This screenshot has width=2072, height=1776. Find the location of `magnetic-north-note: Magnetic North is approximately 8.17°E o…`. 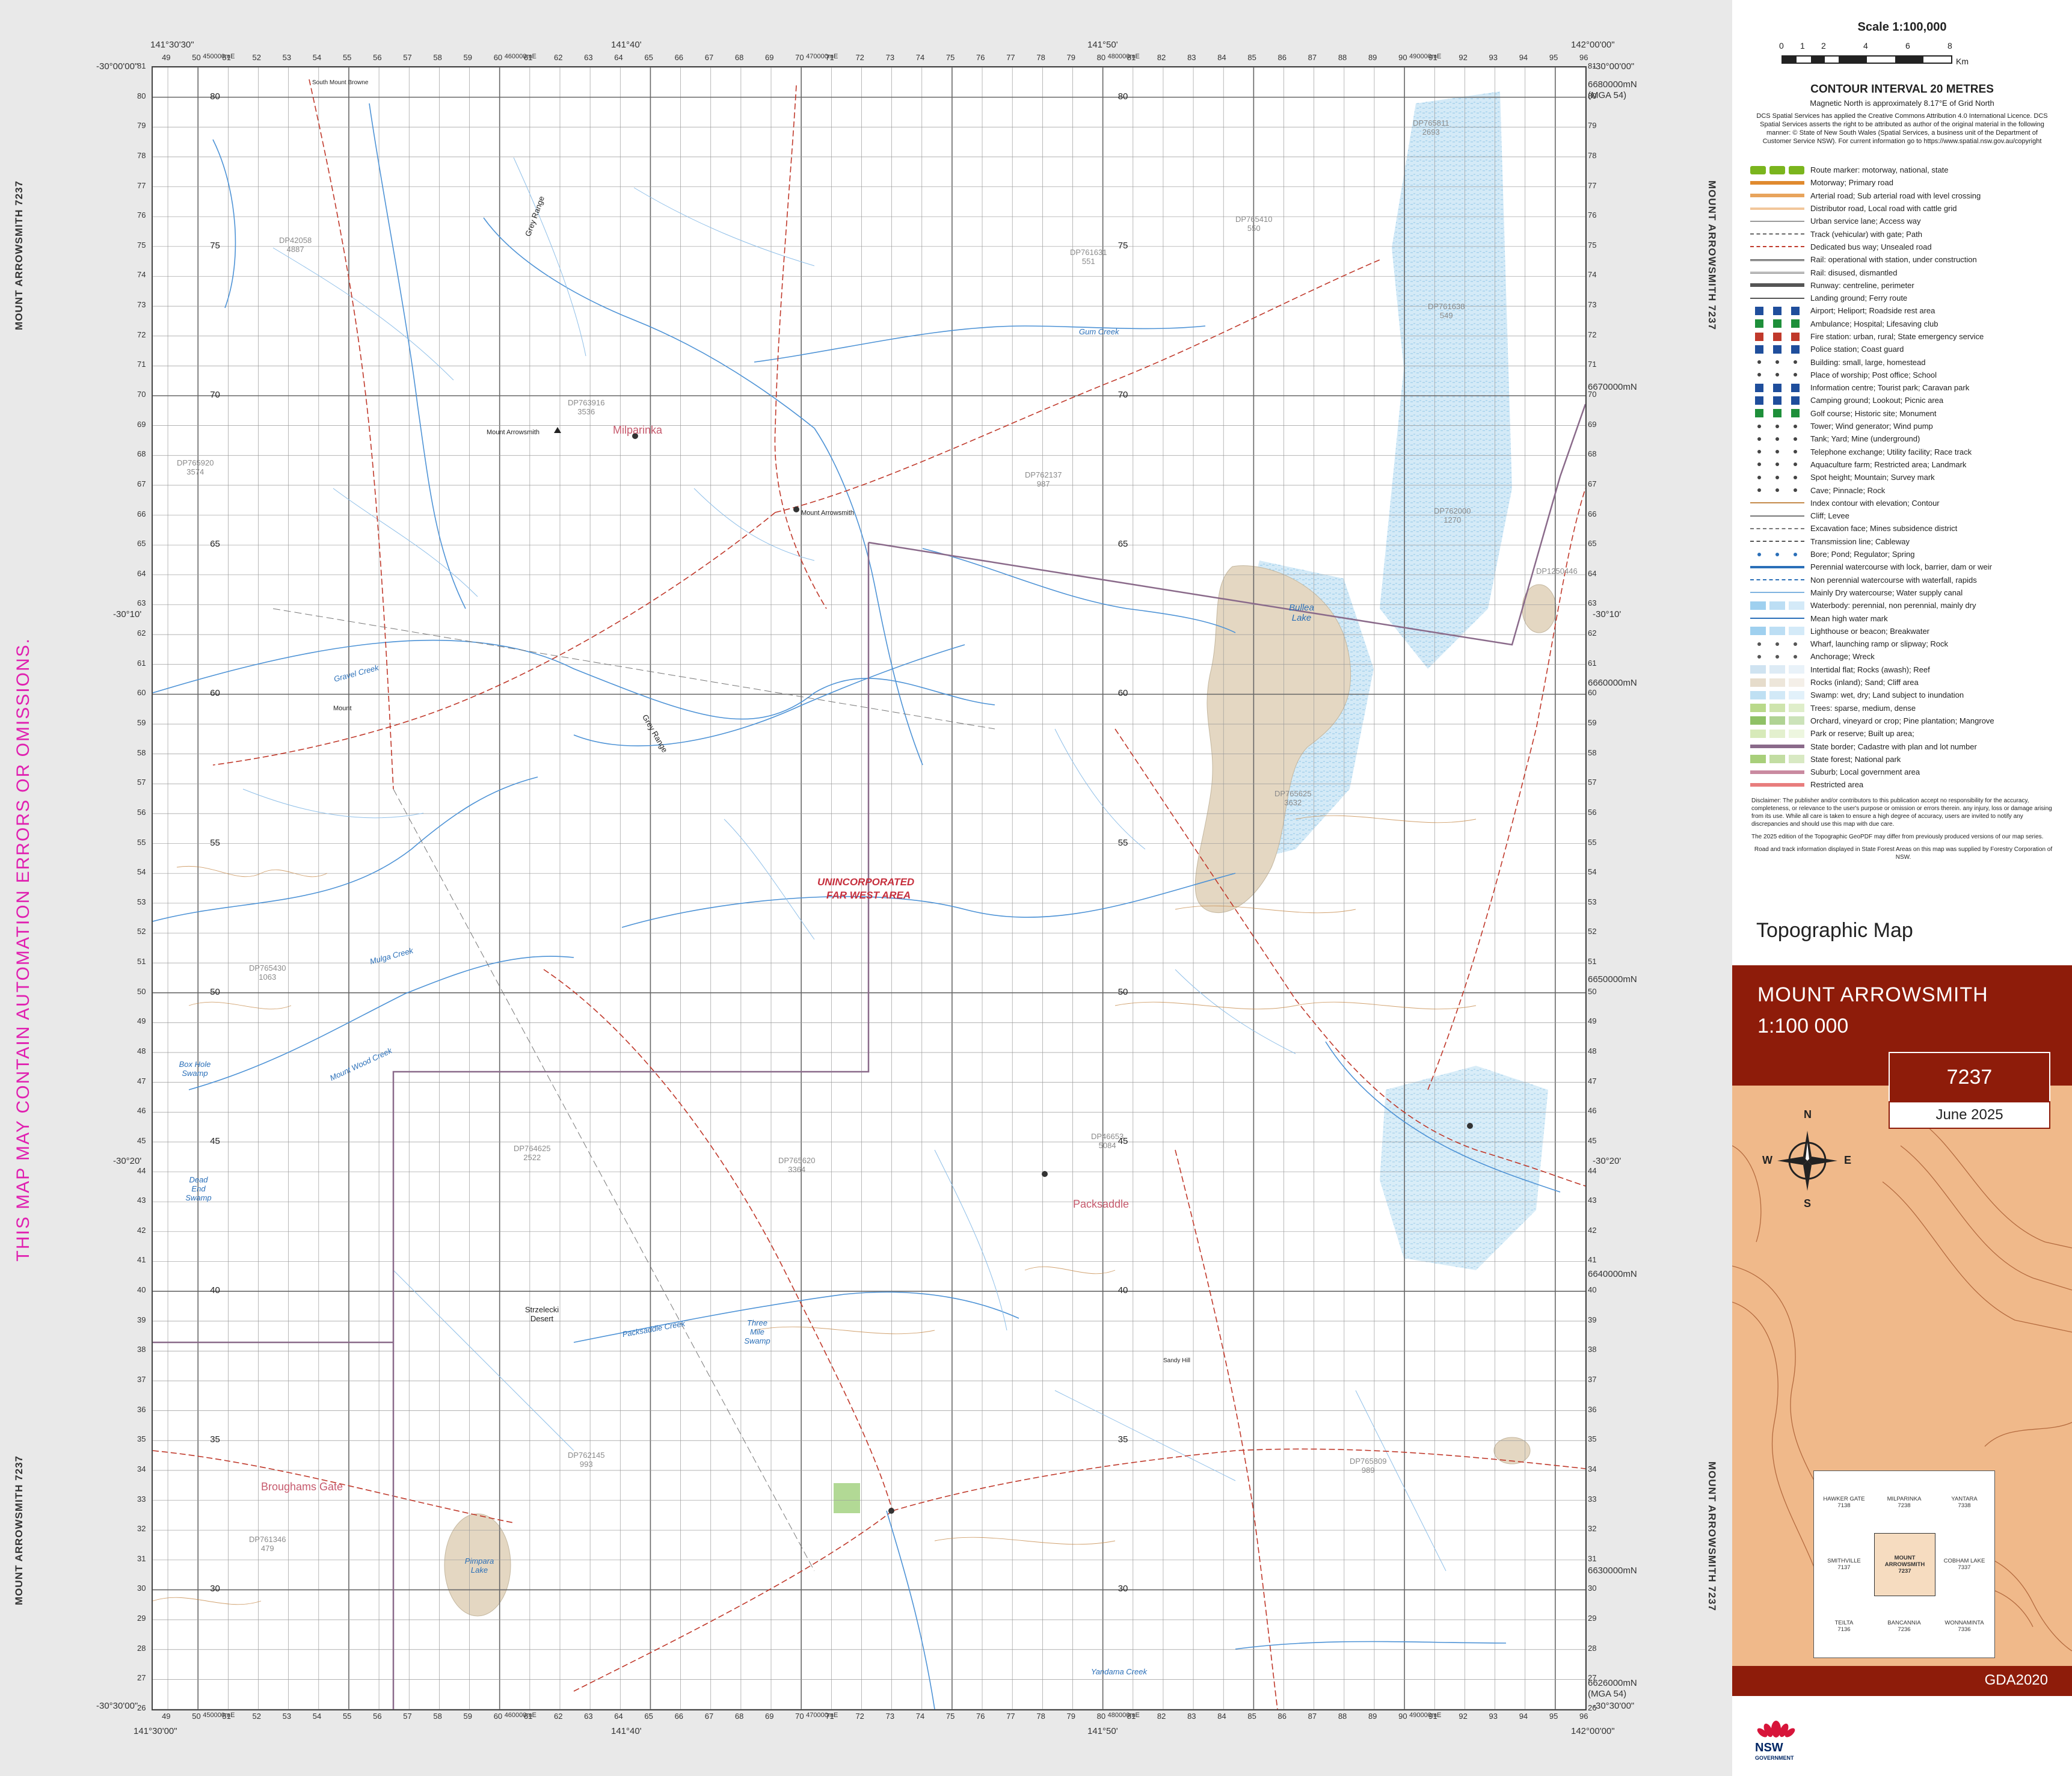

magnetic-north-note: Magnetic North is approximately 8.17°E o… is located at coordinates (1902, 103).